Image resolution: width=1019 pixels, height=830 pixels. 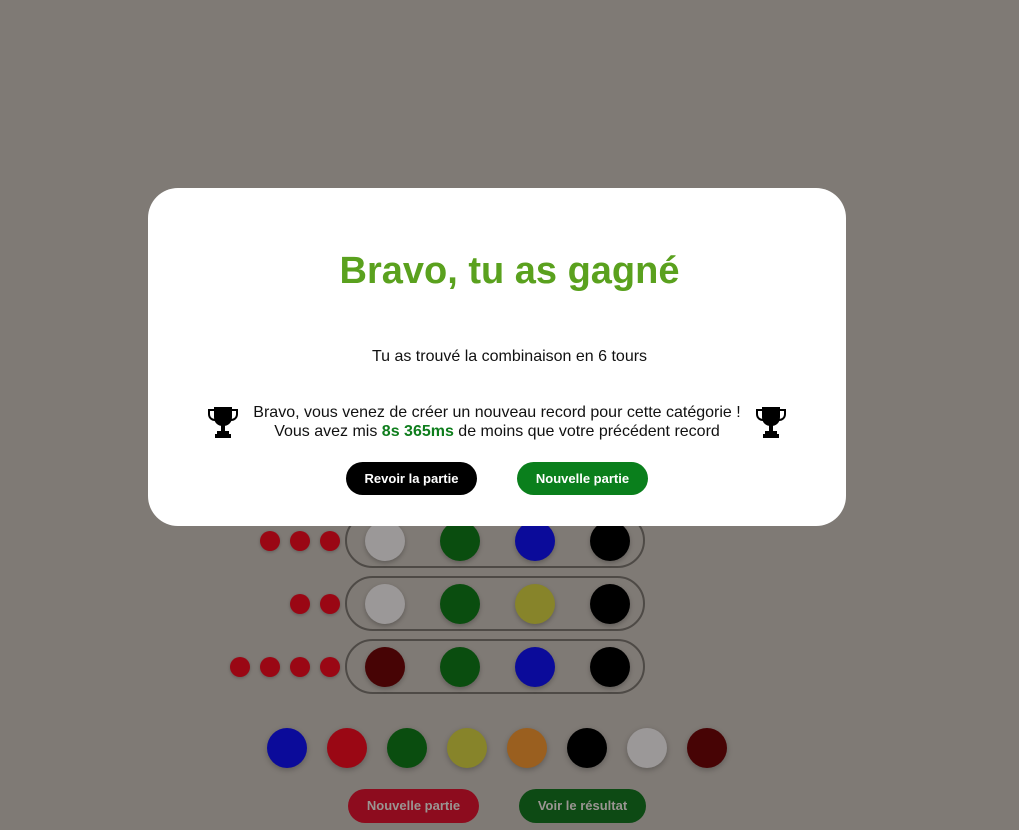 What do you see at coordinates (407, 748) in the screenshot?
I see `palette-color-green` at bounding box center [407, 748].